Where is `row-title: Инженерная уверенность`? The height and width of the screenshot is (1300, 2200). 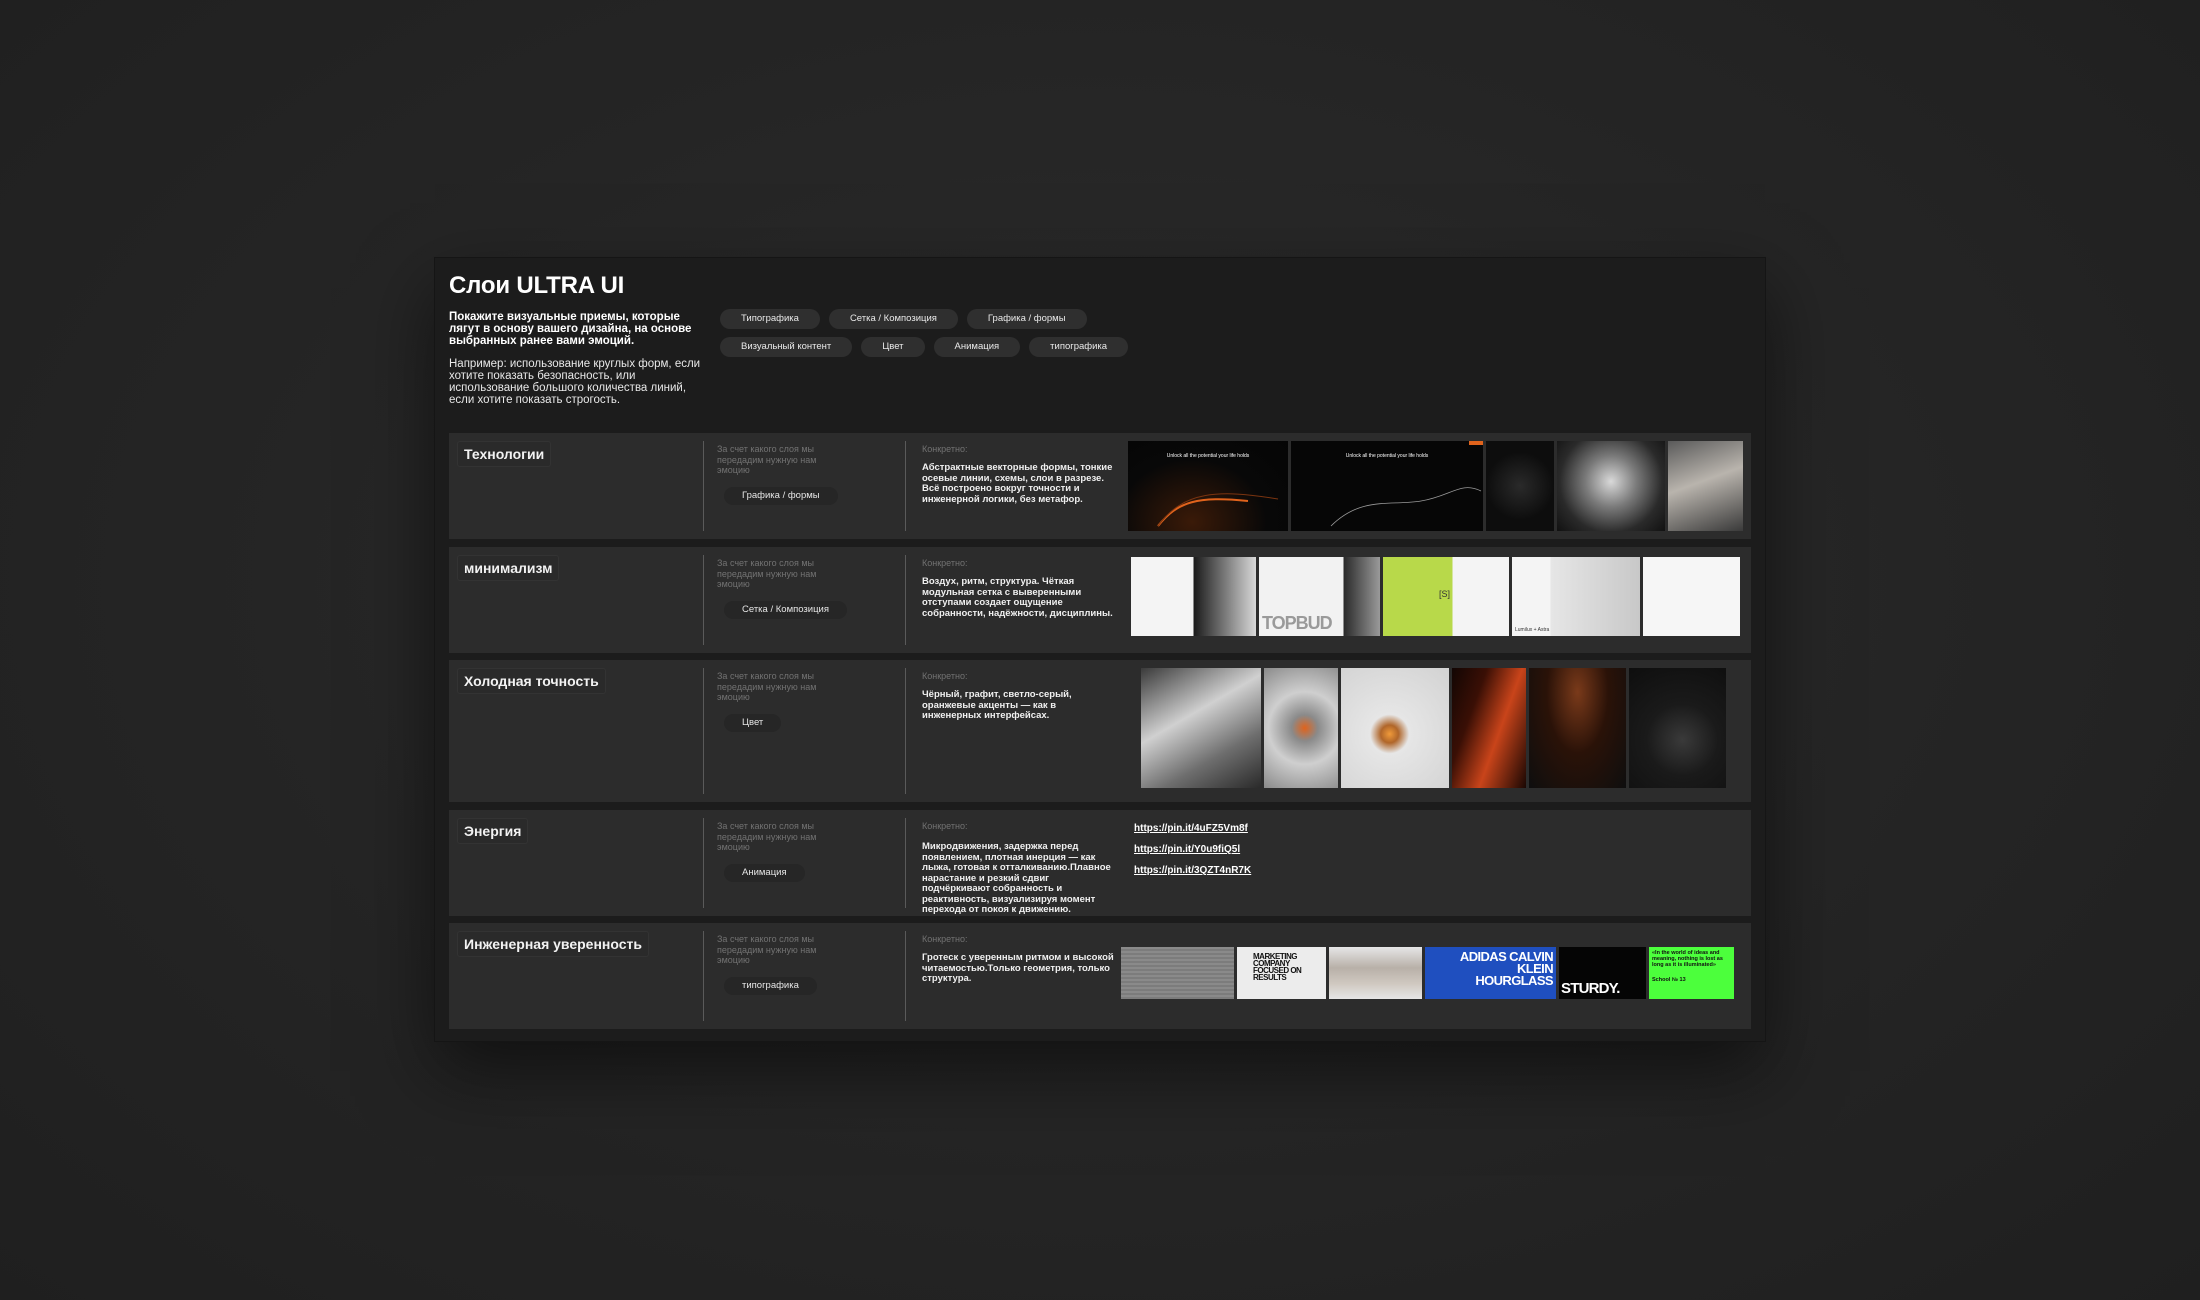
row-title: Инженерная уверенность is located at coordinates (553, 944).